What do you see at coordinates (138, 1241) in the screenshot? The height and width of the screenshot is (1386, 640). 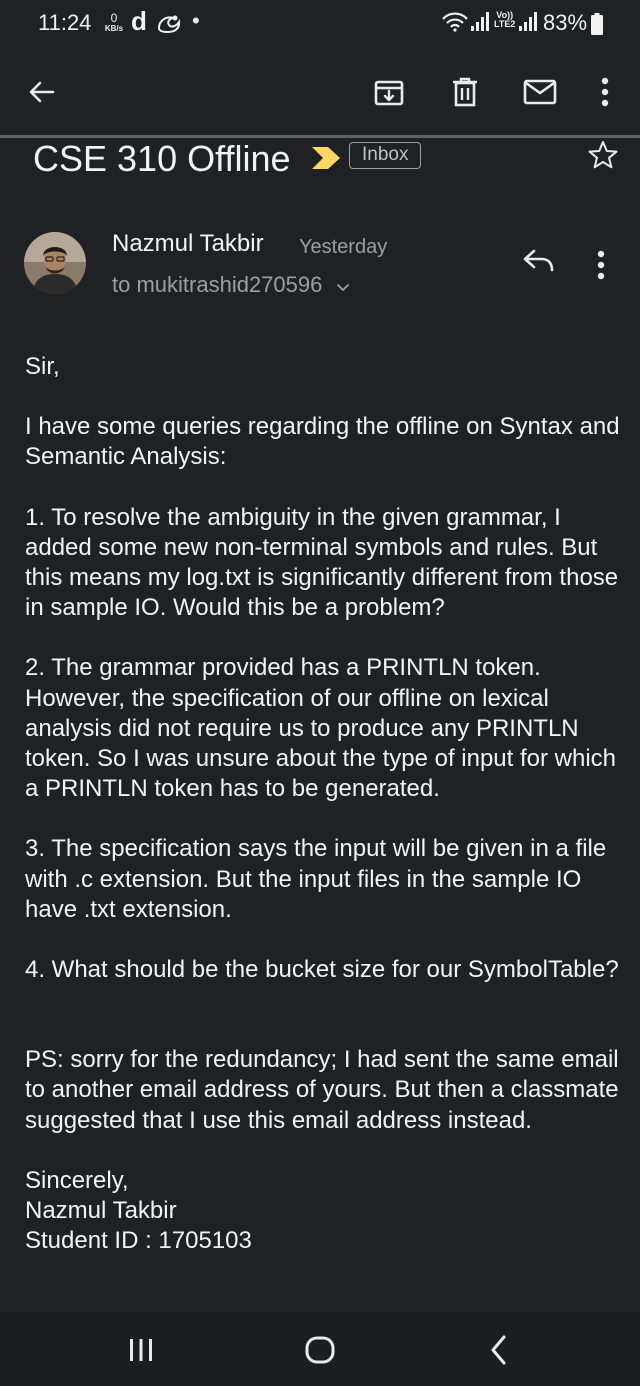 I see `signature-student-id: Student ID : 1705103` at bounding box center [138, 1241].